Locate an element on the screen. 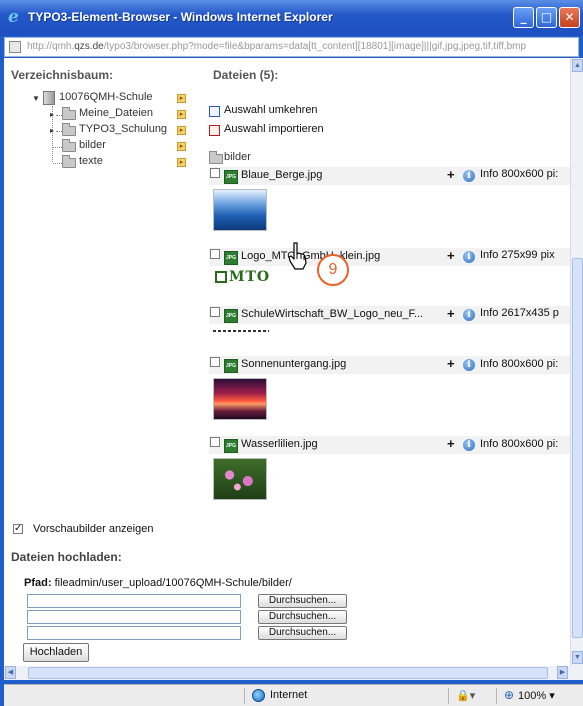  close-button: ✕ is located at coordinates (569, 17).